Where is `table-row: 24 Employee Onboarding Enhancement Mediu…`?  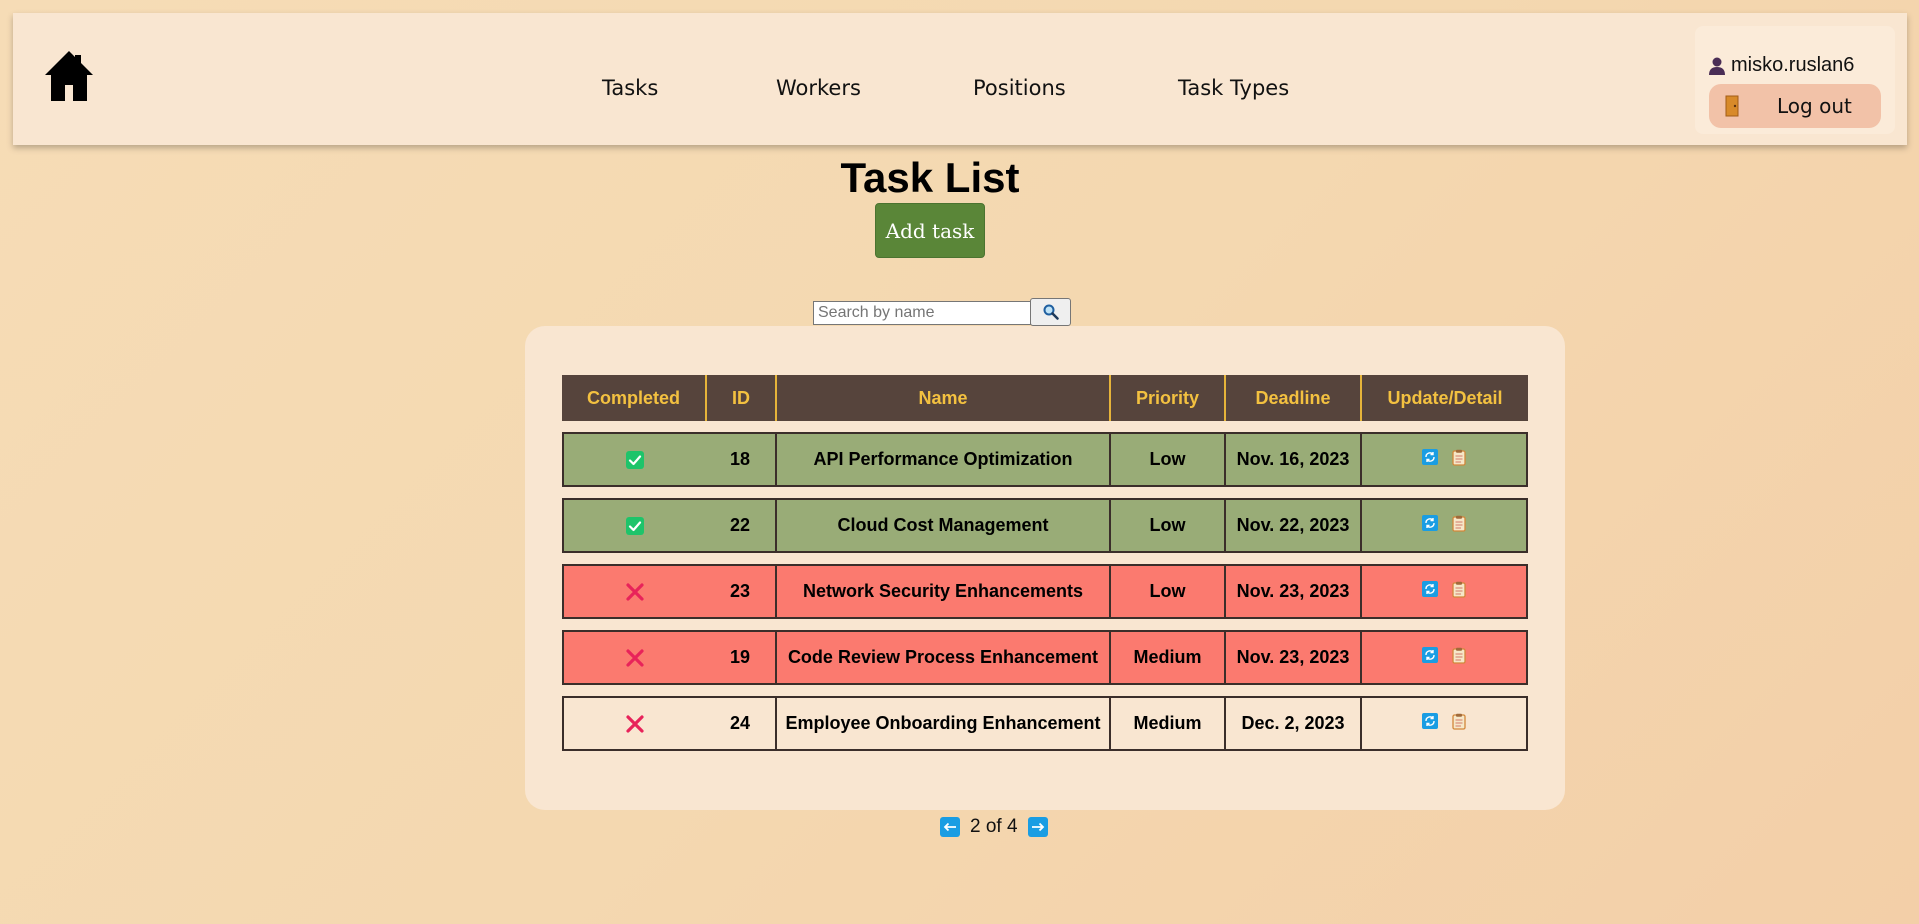
table-row: 24 Employee Onboarding Enhancement Mediu… is located at coordinates (1045, 723).